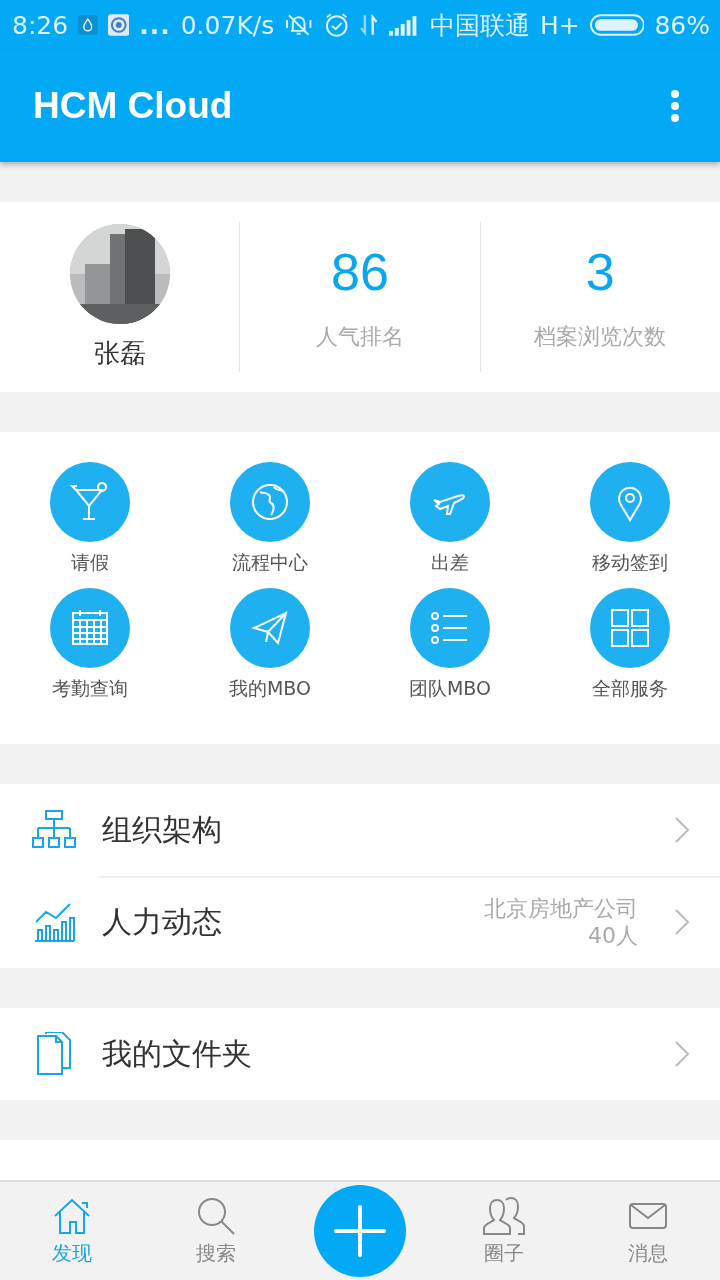  Describe the element at coordinates (675, 106) in the screenshot. I see `more-menu-button` at that location.